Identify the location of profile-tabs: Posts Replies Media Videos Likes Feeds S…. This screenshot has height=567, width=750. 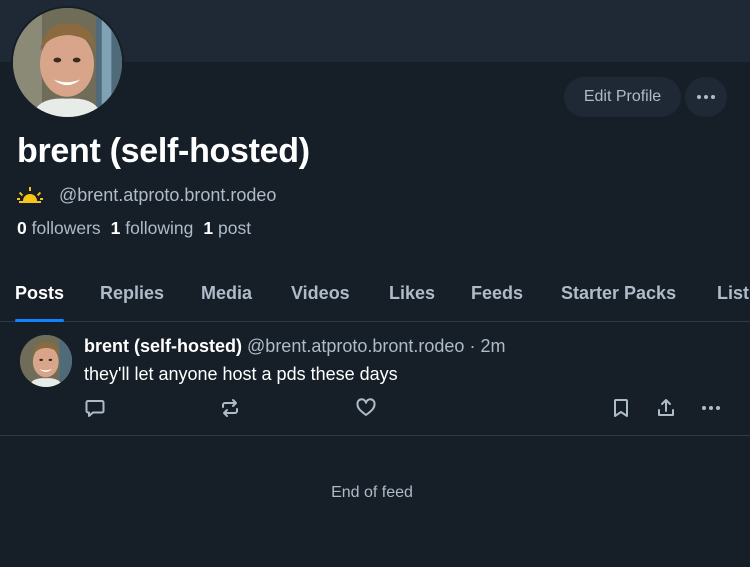
(375, 296).